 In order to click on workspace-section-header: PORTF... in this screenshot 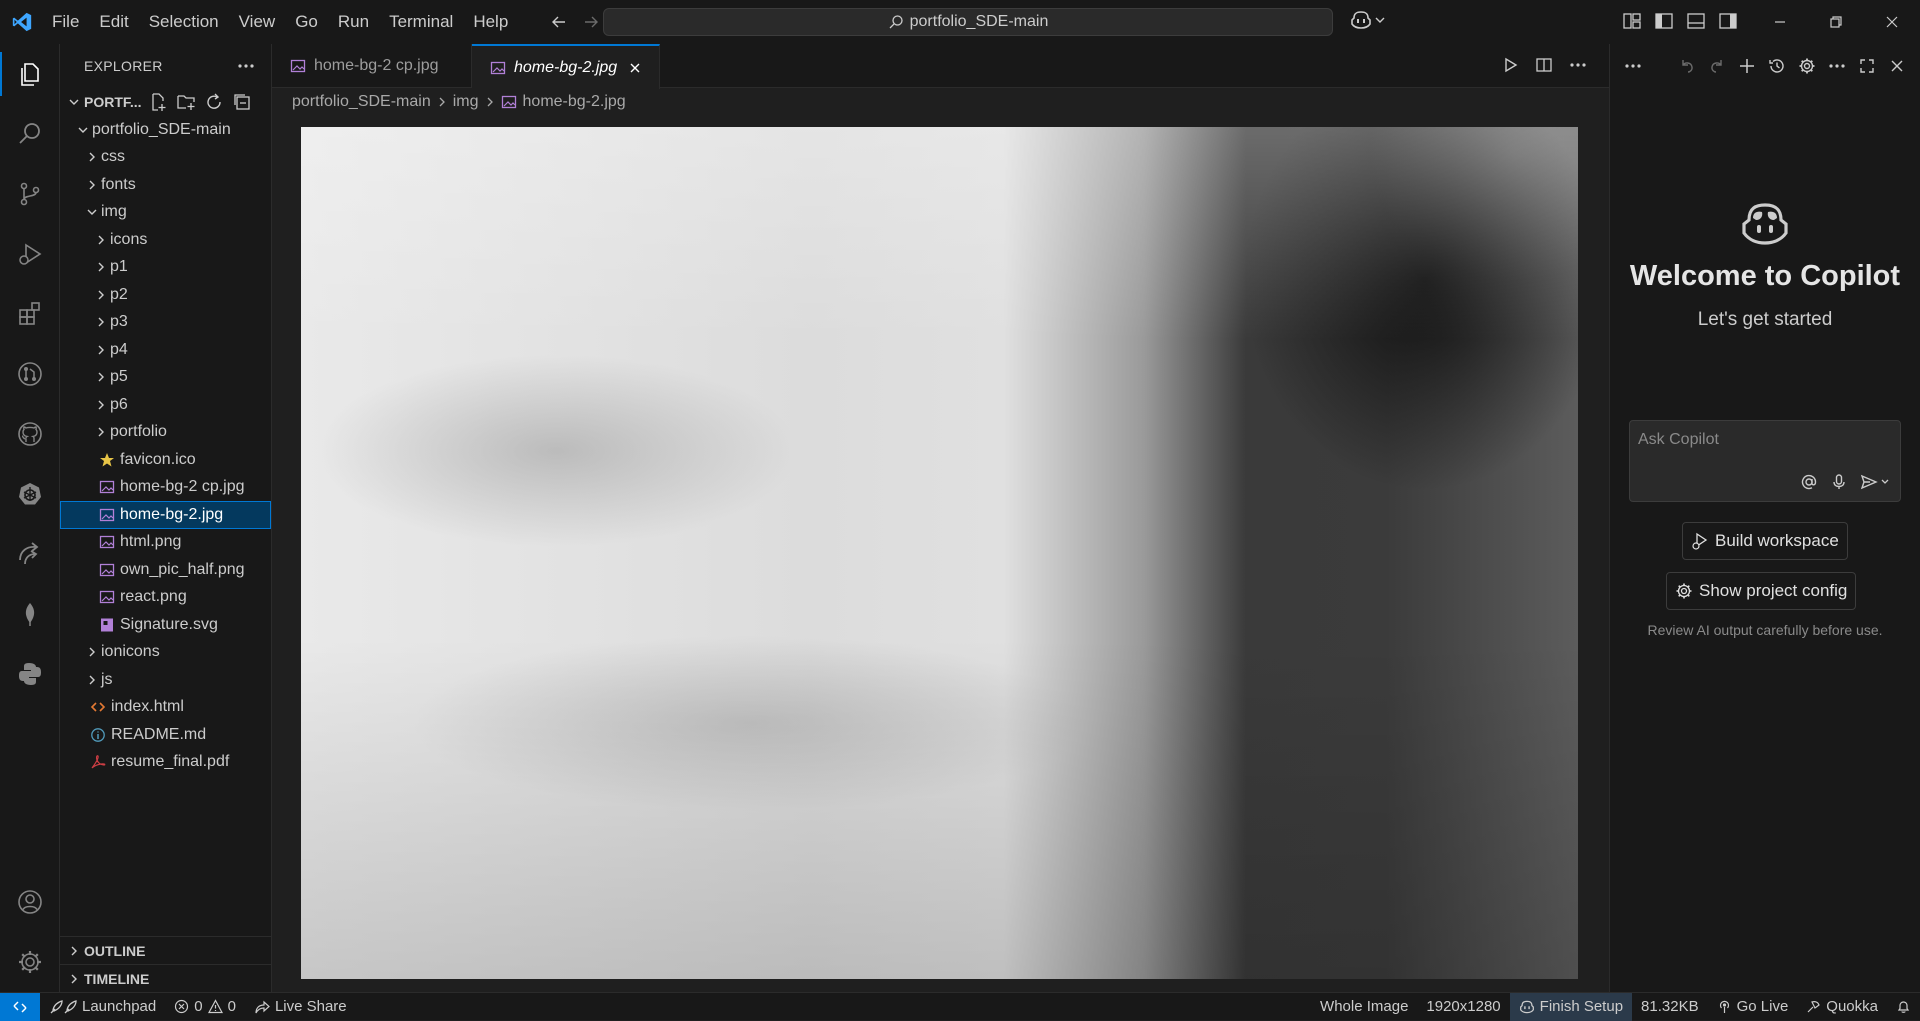, I will do `click(165, 102)`.